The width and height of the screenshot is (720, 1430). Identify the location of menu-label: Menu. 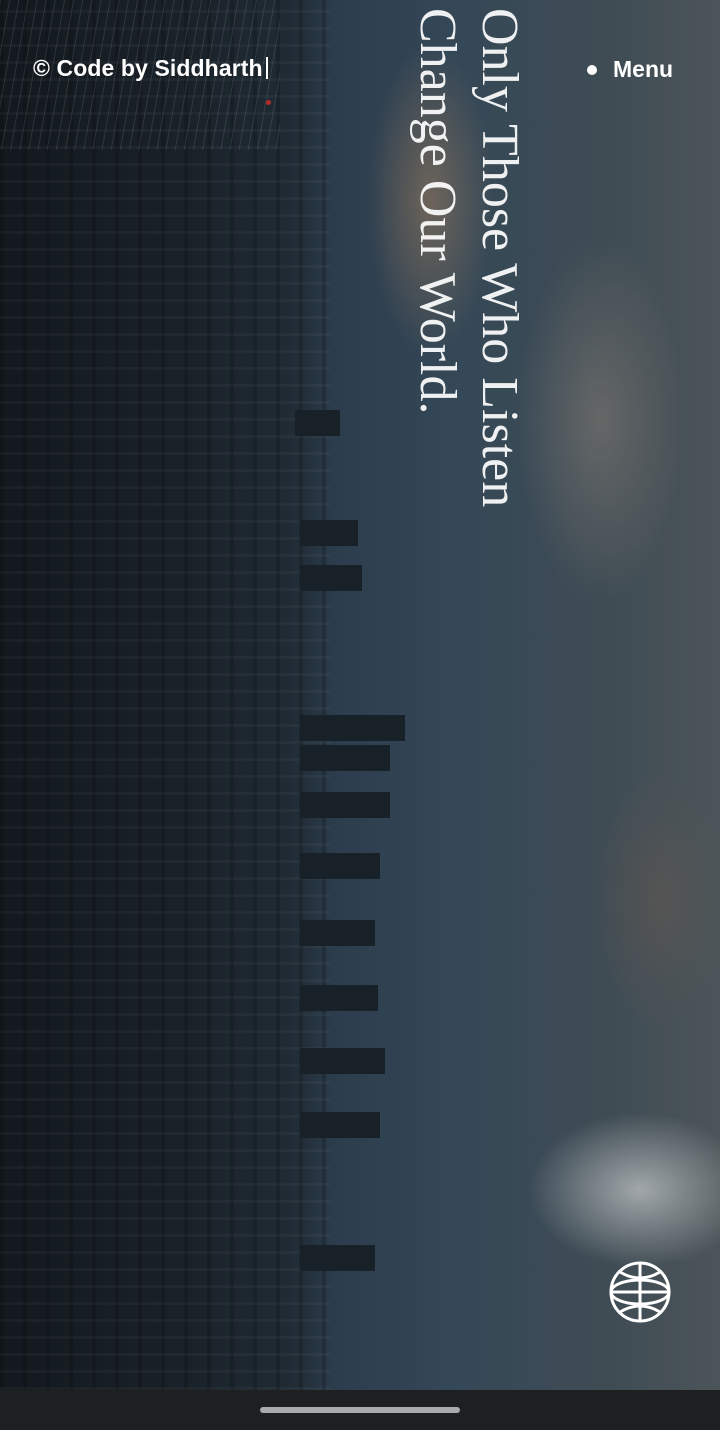
(643, 69).